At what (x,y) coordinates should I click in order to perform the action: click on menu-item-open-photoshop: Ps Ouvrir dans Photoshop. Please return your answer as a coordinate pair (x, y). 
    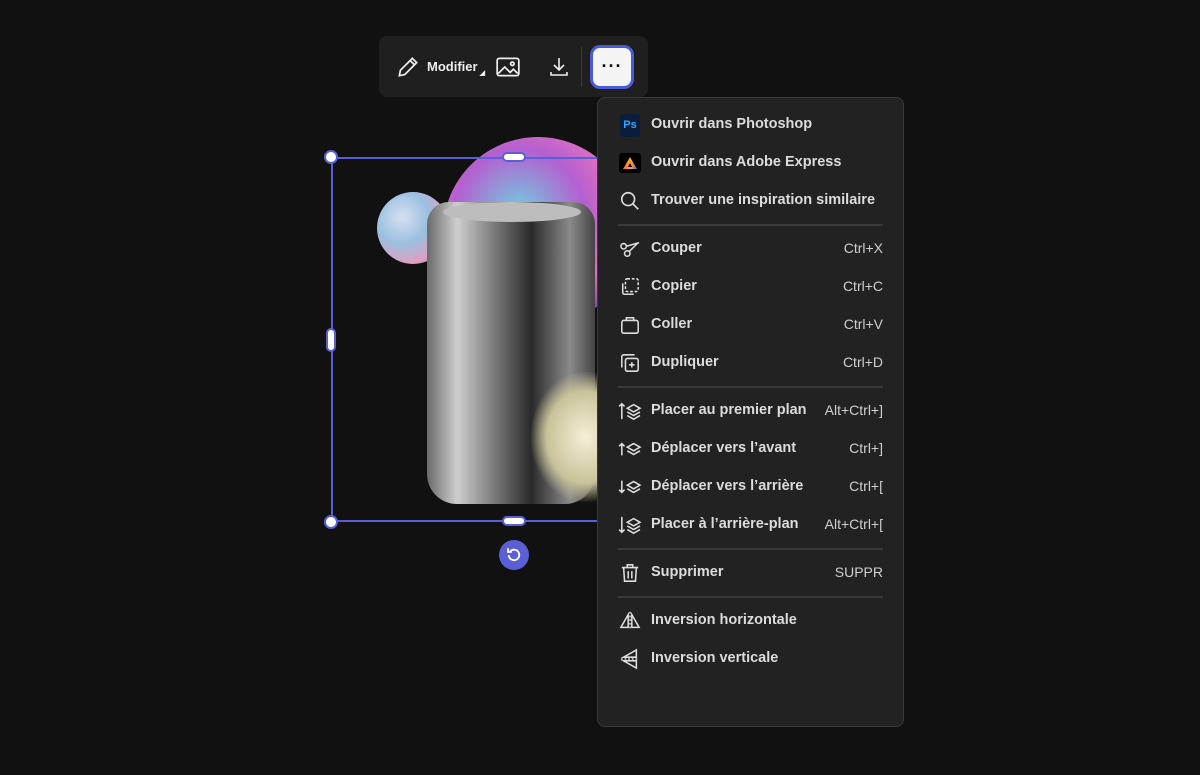
    Looking at the image, I should click on (750, 125).